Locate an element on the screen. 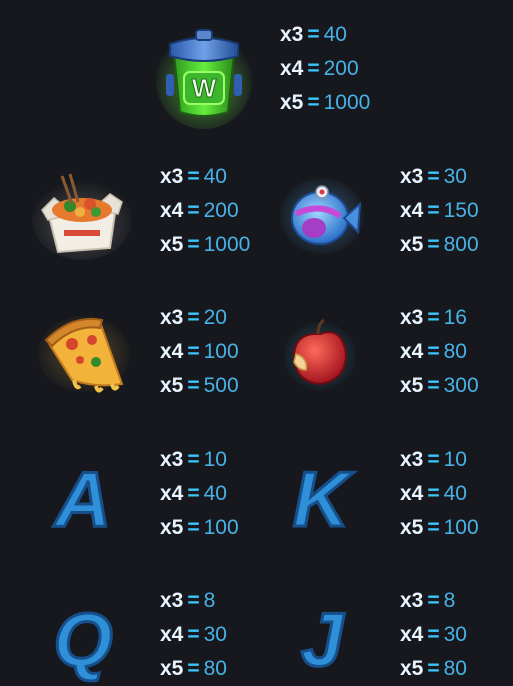  pizza-paytable: x3 = 20 x4 = 100 x5 = 500 is located at coordinates (199, 352).